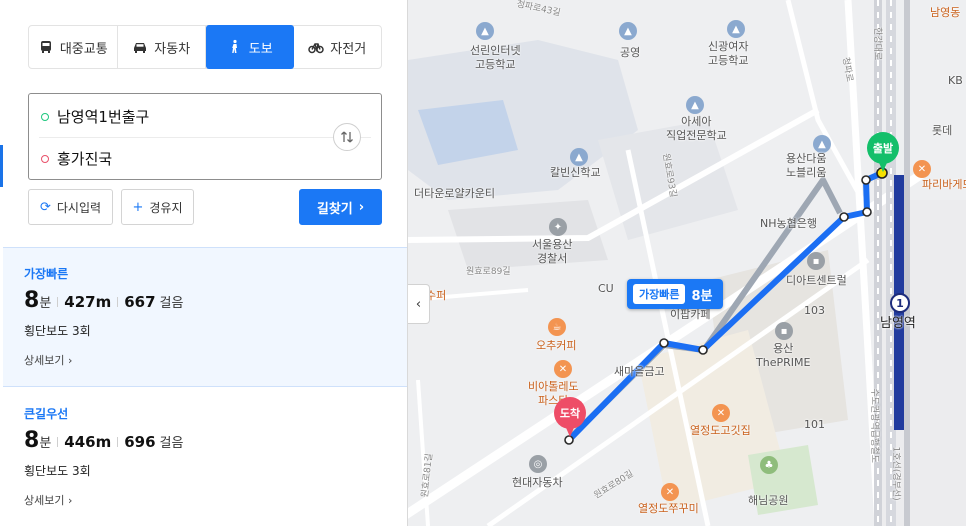 The image size is (966, 526). What do you see at coordinates (955, 80) in the screenshot?
I see `map-label-kb: KB` at bounding box center [955, 80].